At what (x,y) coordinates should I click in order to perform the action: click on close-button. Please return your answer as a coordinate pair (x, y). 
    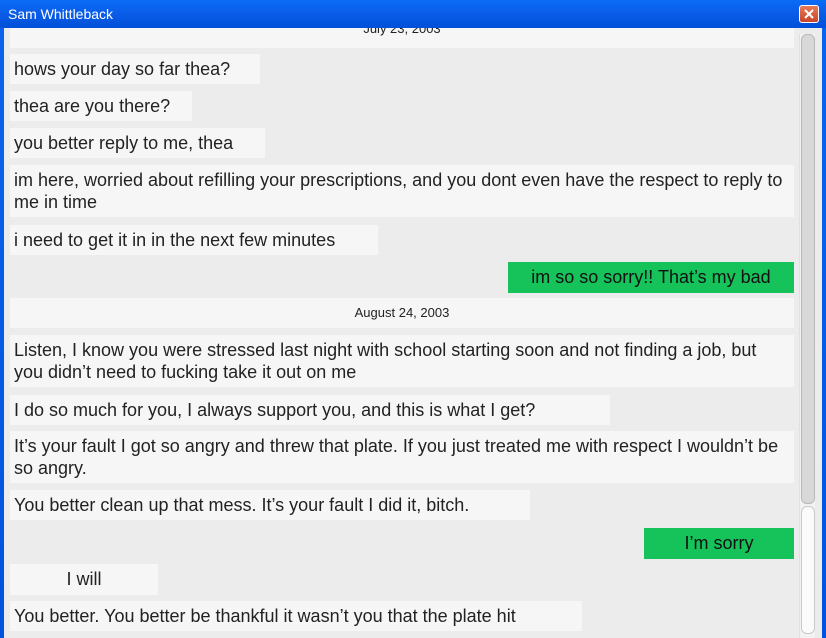
    Looking at the image, I should click on (809, 14).